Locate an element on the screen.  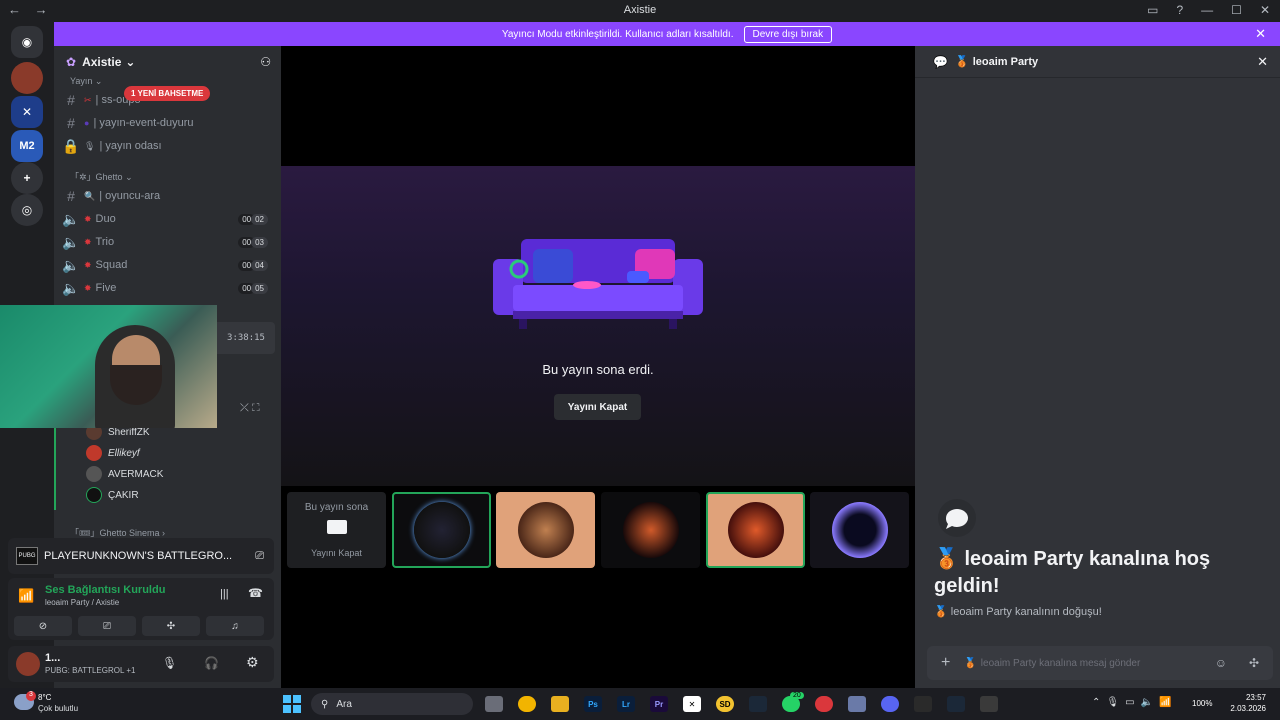
clock-time: 23:57 is located at coordinates (1246, 697).